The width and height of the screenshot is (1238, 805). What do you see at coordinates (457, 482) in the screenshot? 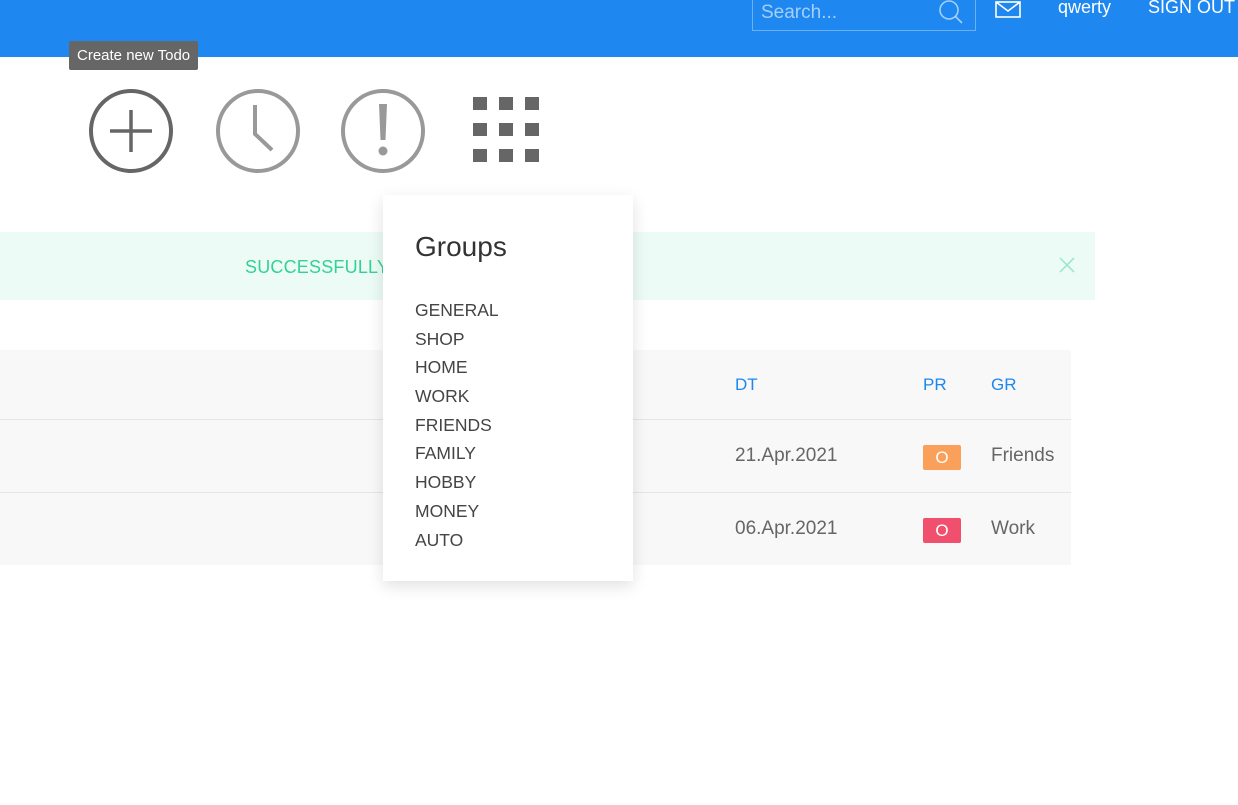
I see `group-item-hobby: HOBBY` at bounding box center [457, 482].